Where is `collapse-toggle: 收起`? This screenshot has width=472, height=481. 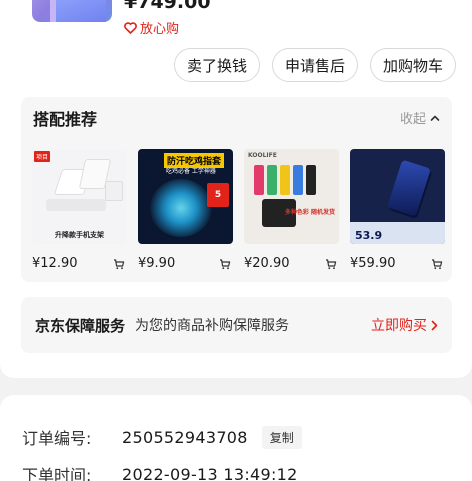
collapse-toggle: 收起 is located at coordinates (420, 117).